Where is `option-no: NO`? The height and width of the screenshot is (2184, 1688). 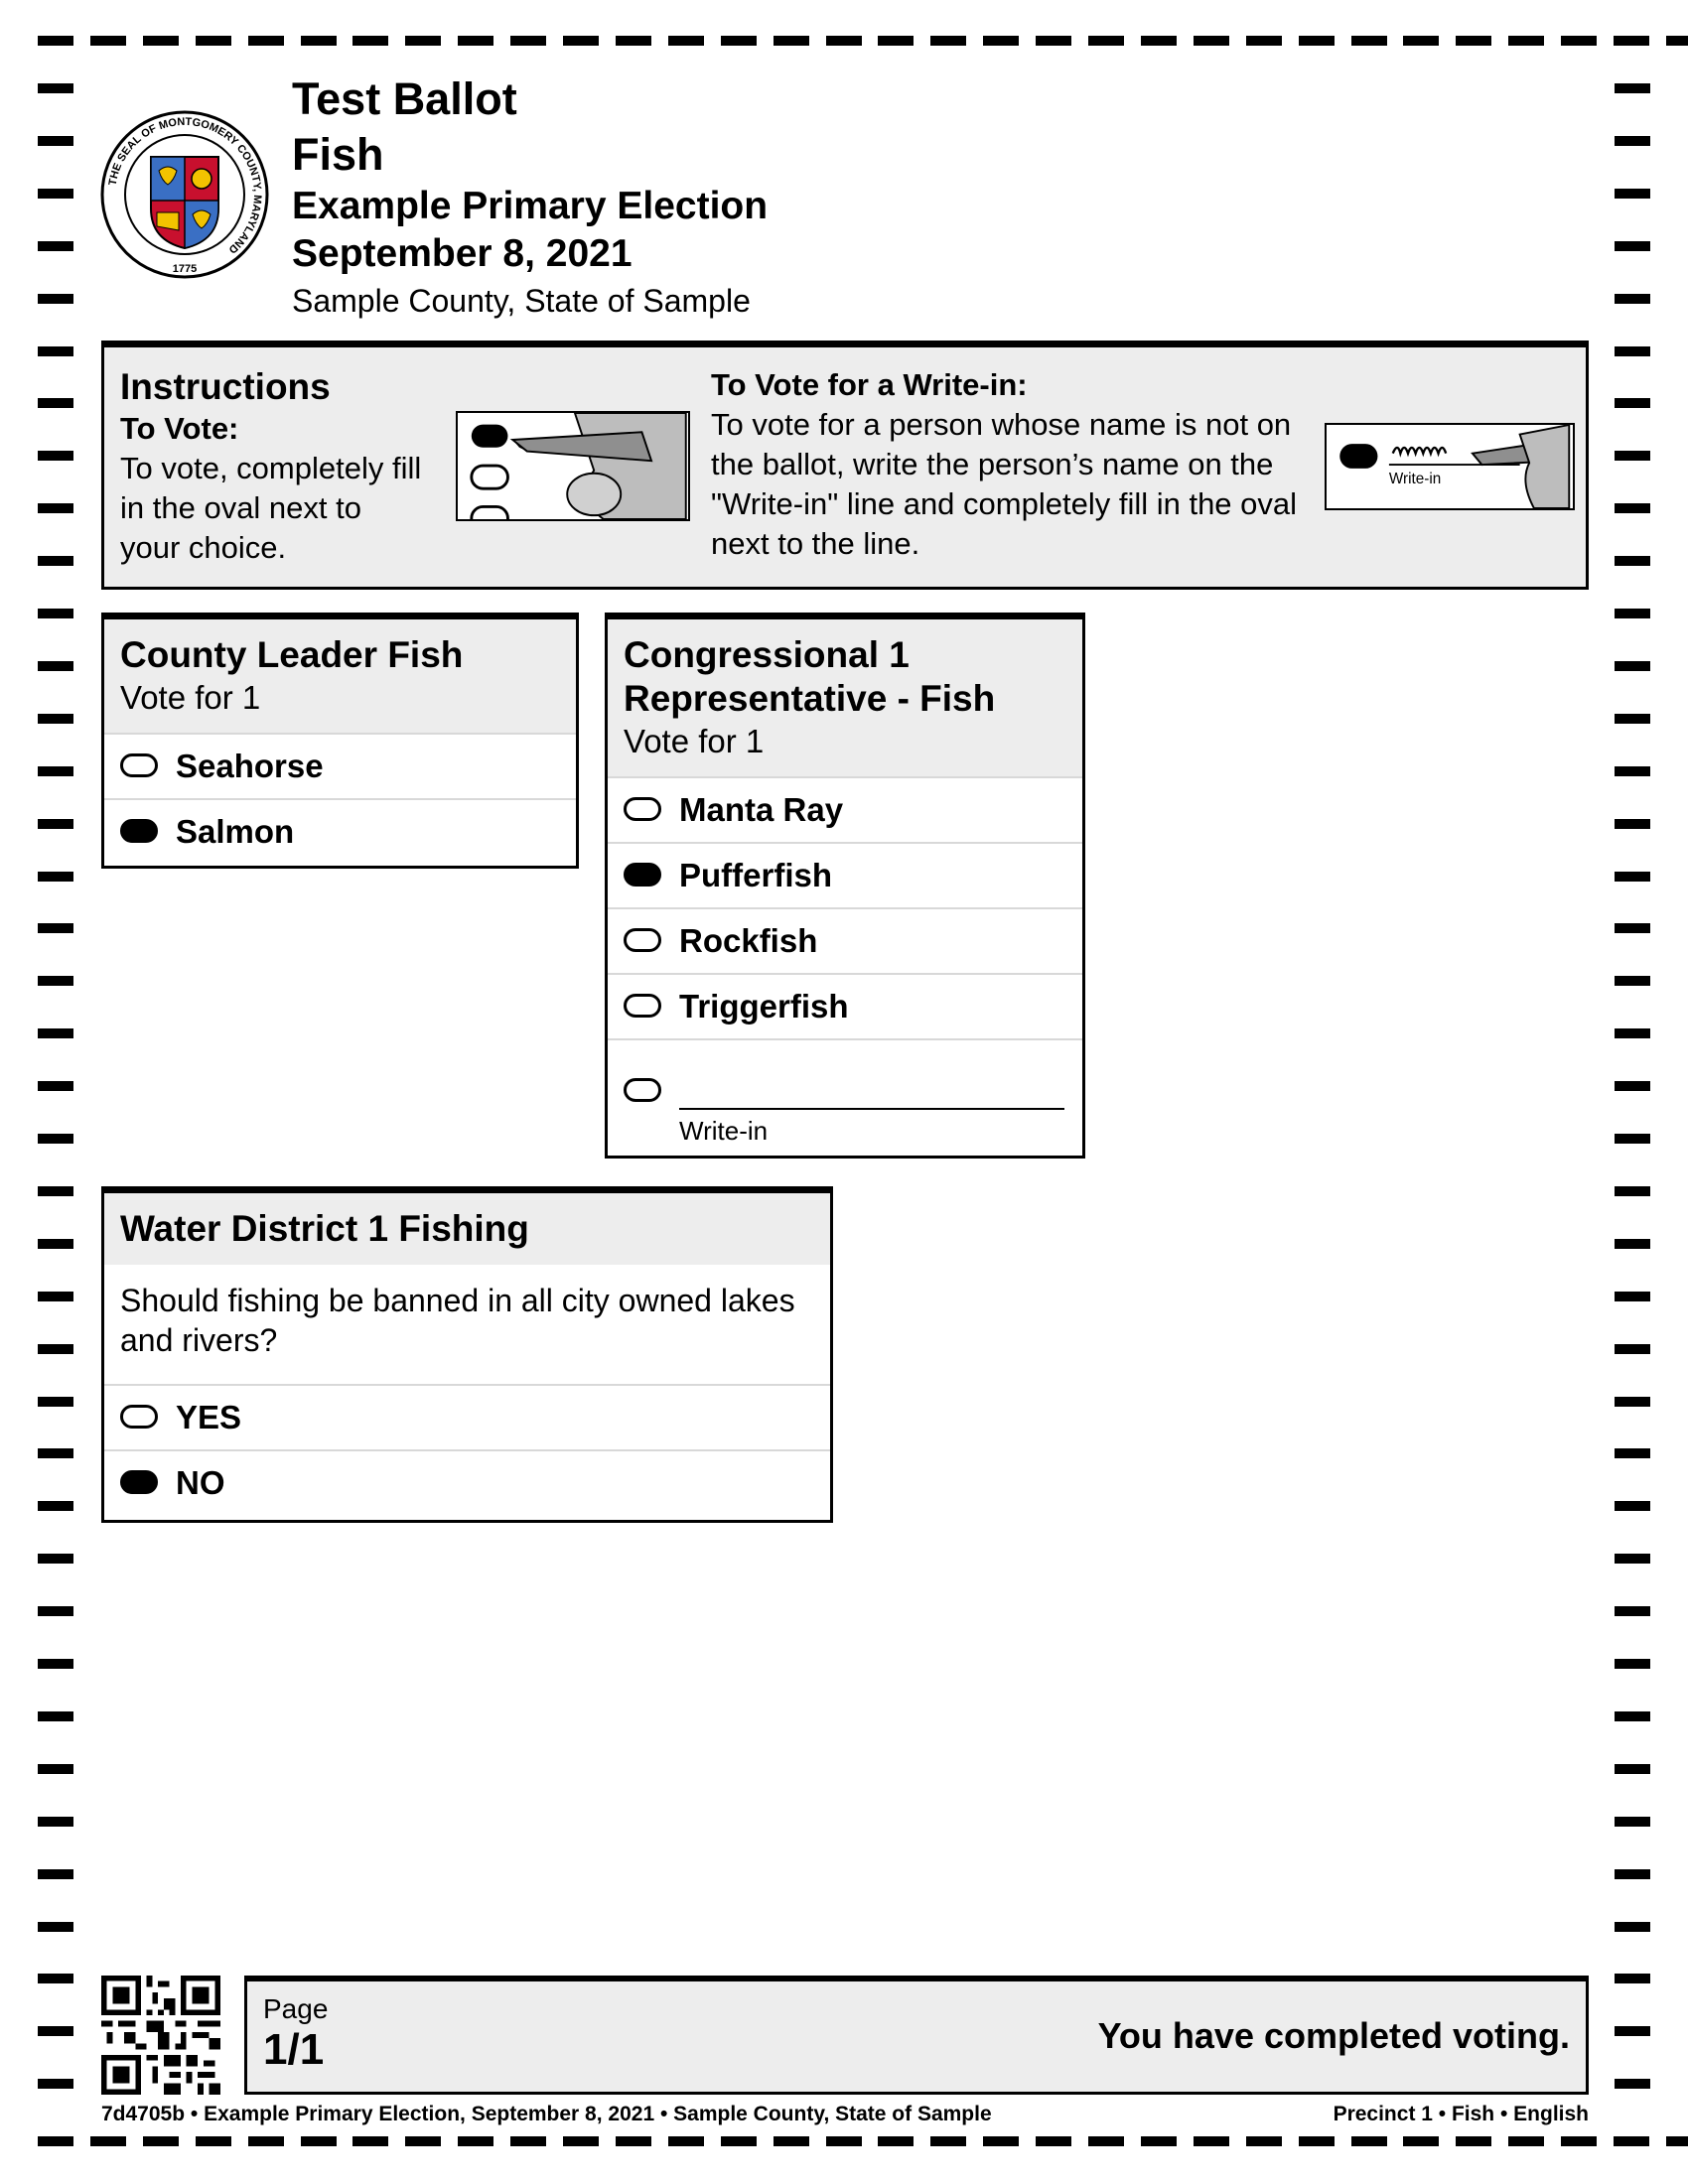
option-no: NO is located at coordinates (467, 1482).